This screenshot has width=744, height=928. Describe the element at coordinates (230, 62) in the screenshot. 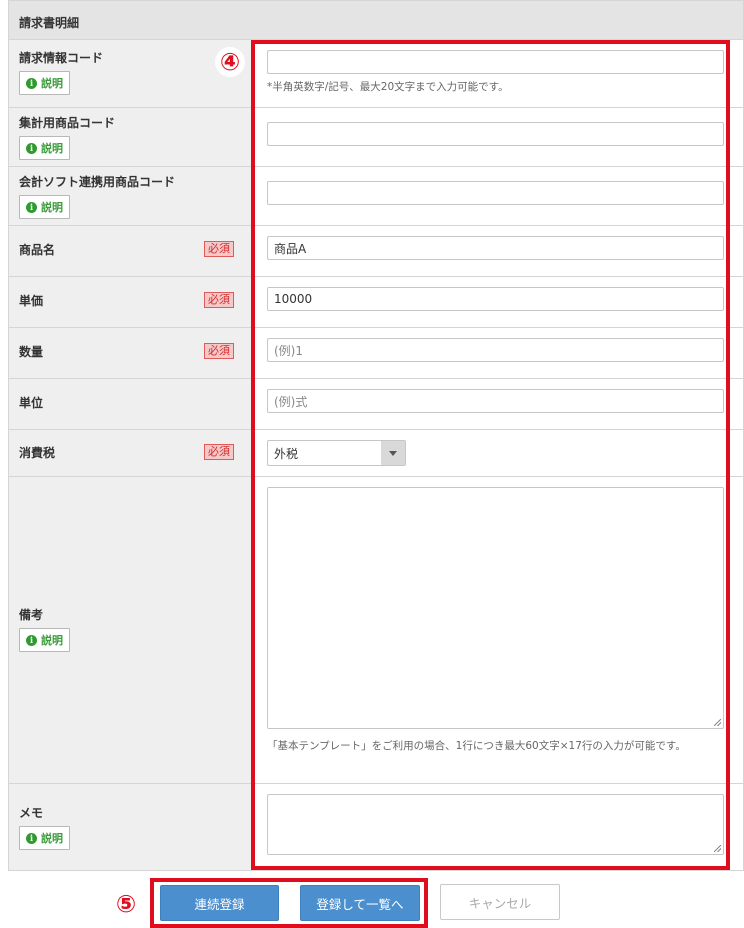

I see `annotation-marker-4: ④` at that location.